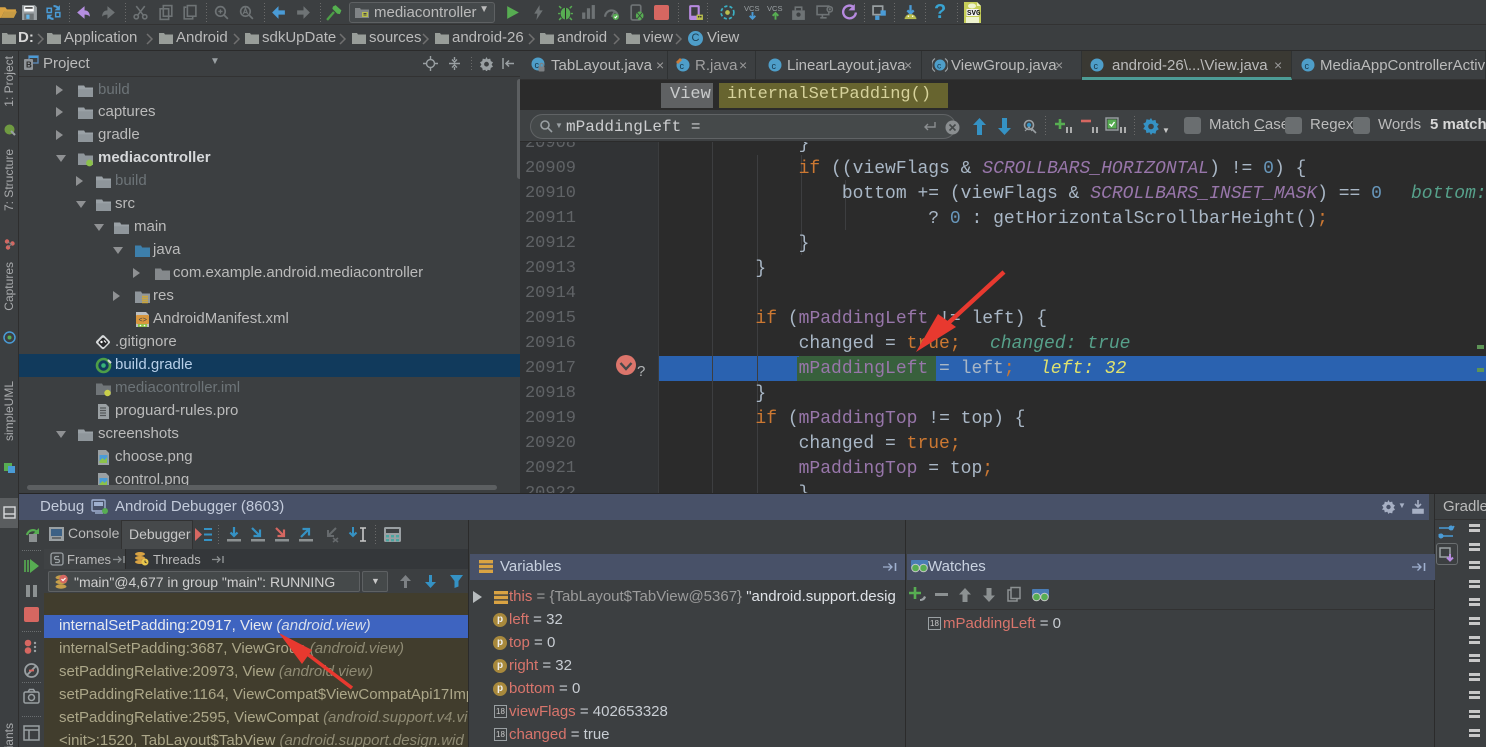 The image size is (1486, 747). I want to click on svg-text: B, so click(29, 65).